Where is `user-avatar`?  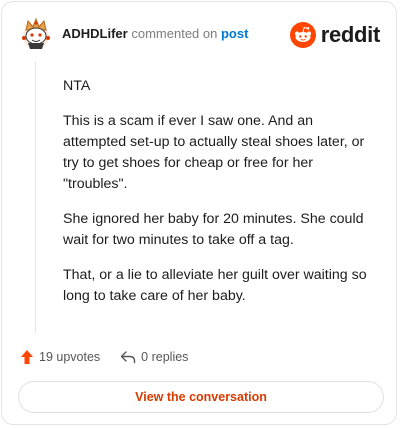
user-avatar is located at coordinates (36, 34).